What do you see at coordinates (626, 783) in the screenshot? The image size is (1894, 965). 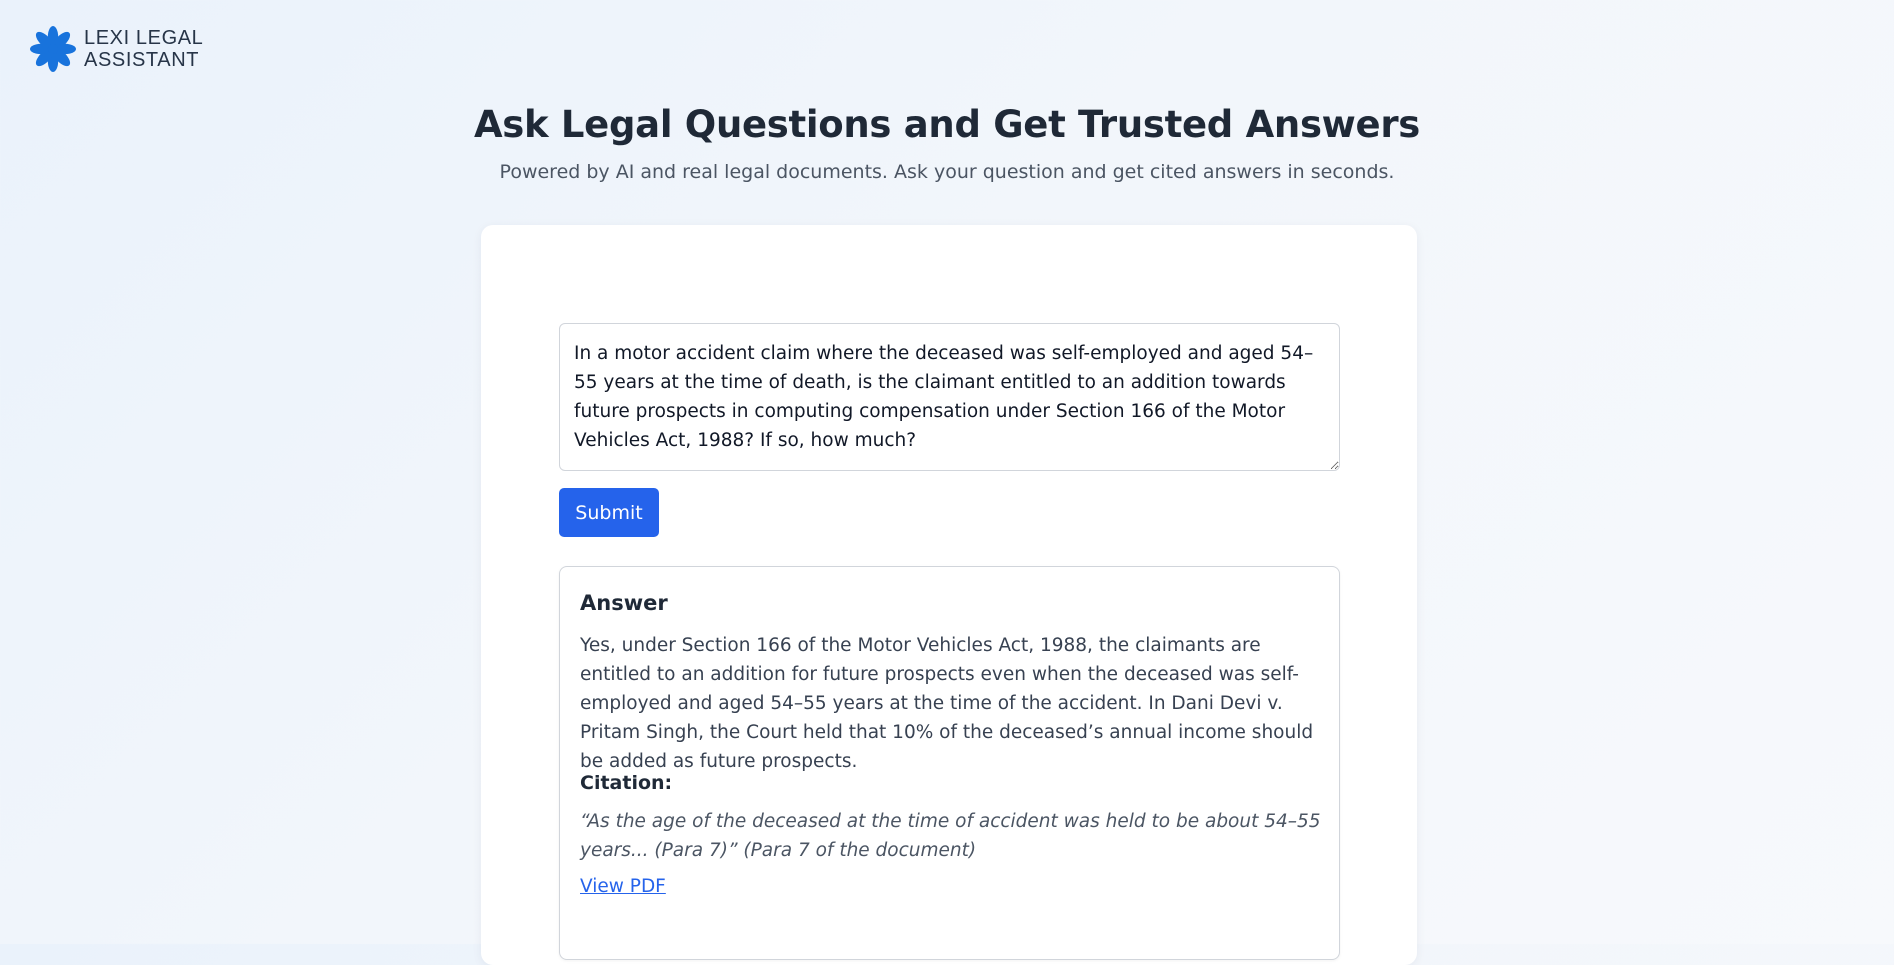 I see `citation-heading: Citation:` at bounding box center [626, 783].